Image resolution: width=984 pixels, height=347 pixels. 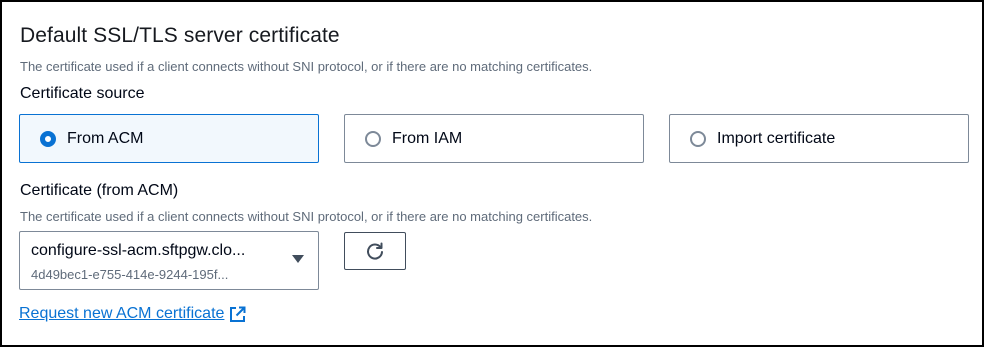 I want to click on source-option-label: From ACM, so click(x=105, y=138).